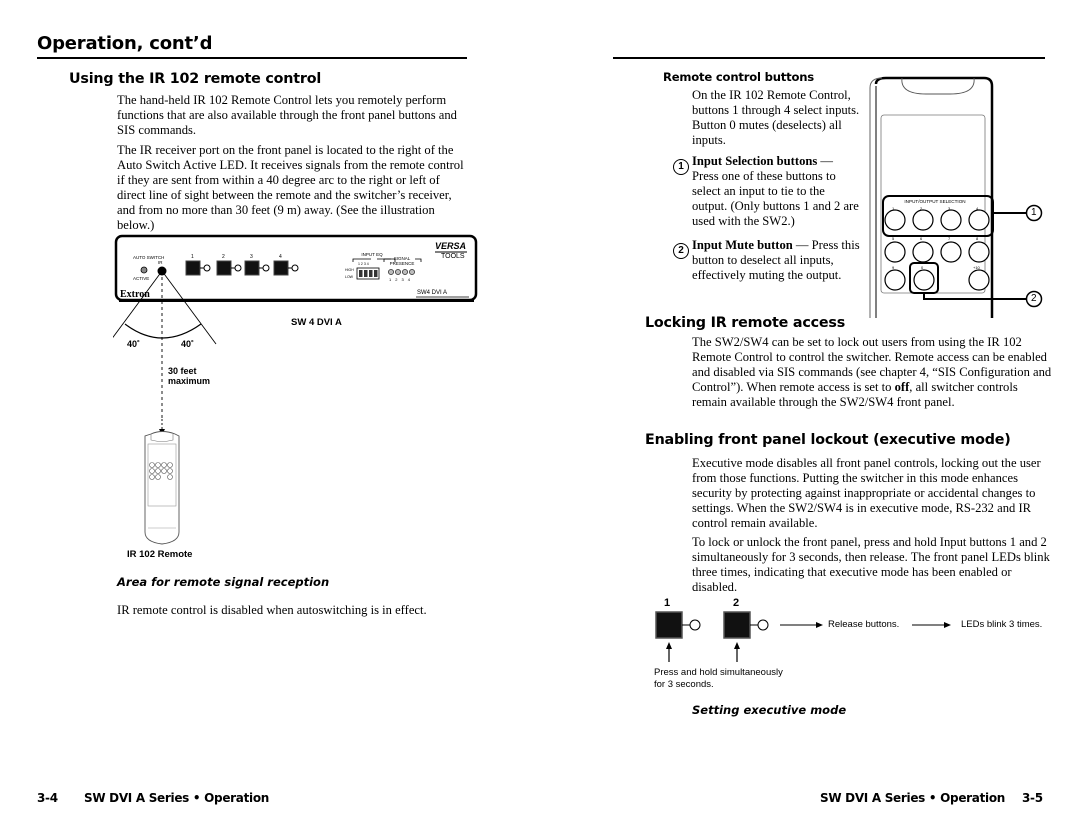 This screenshot has width=1080, height=834. I want to click on remote-key-label: 8, so click(977, 238).